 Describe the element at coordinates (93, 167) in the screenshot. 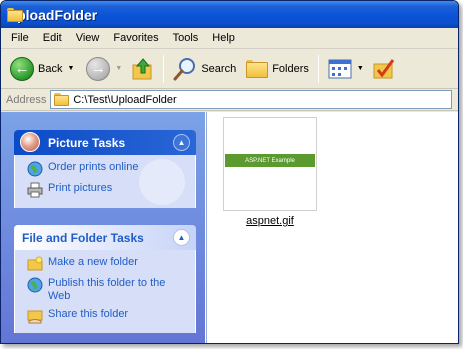

I see `task-label: Order prints online` at that location.